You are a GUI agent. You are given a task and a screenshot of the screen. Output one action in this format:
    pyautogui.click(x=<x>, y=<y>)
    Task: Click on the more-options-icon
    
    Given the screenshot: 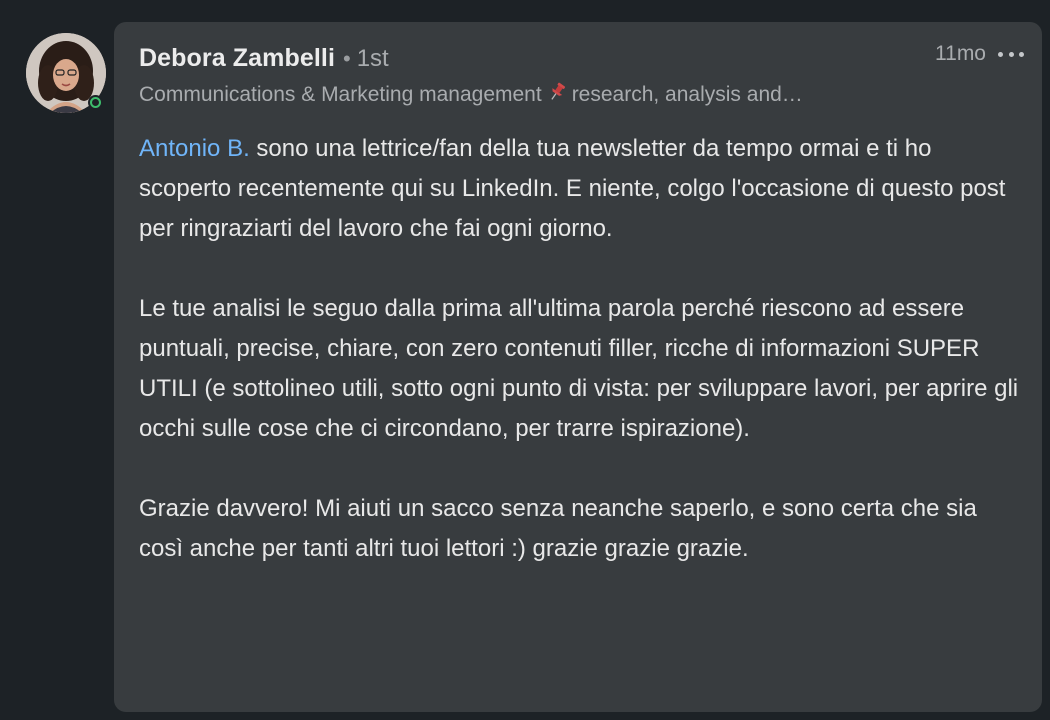 What is the action you would take?
    pyautogui.click(x=1011, y=54)
    